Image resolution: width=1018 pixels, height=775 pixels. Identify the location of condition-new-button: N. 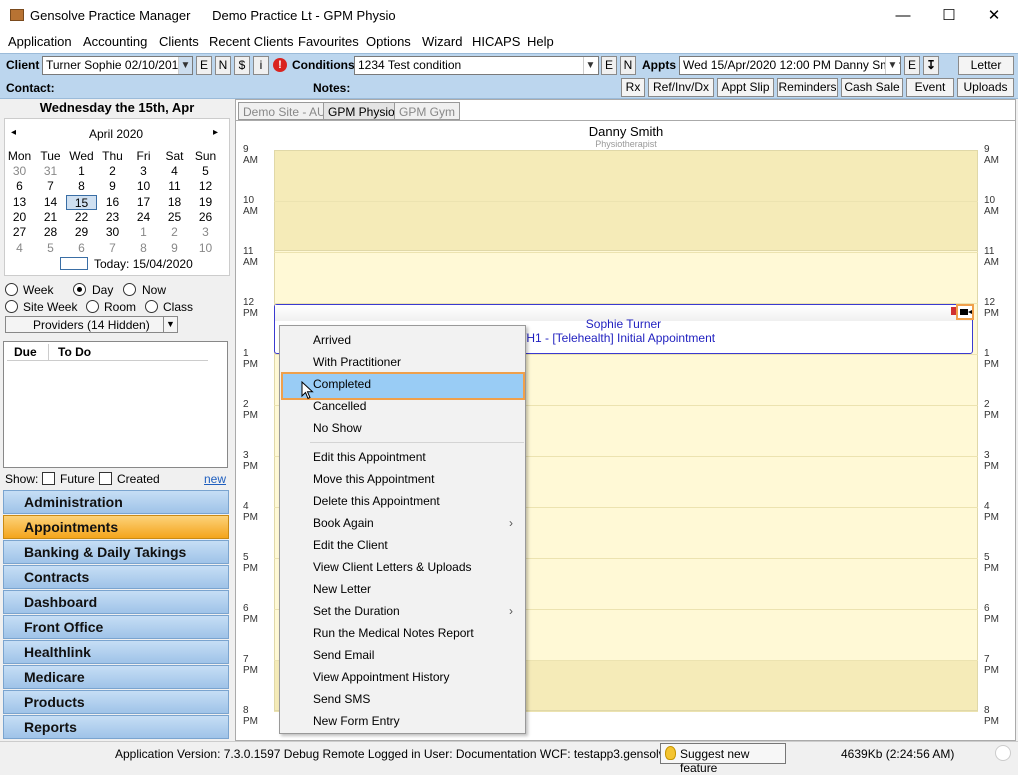
(628, 65).